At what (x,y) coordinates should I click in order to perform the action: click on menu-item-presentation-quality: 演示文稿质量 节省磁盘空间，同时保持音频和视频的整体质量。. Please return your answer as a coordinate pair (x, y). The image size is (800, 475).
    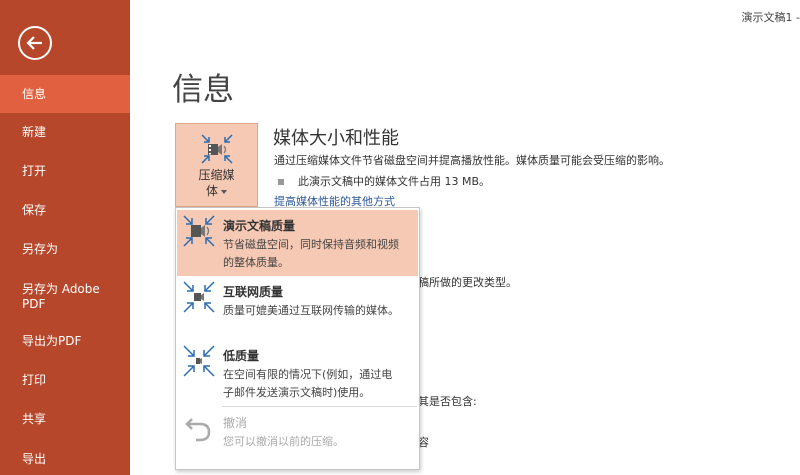
    Looking at the image, I should click on (297, 243).